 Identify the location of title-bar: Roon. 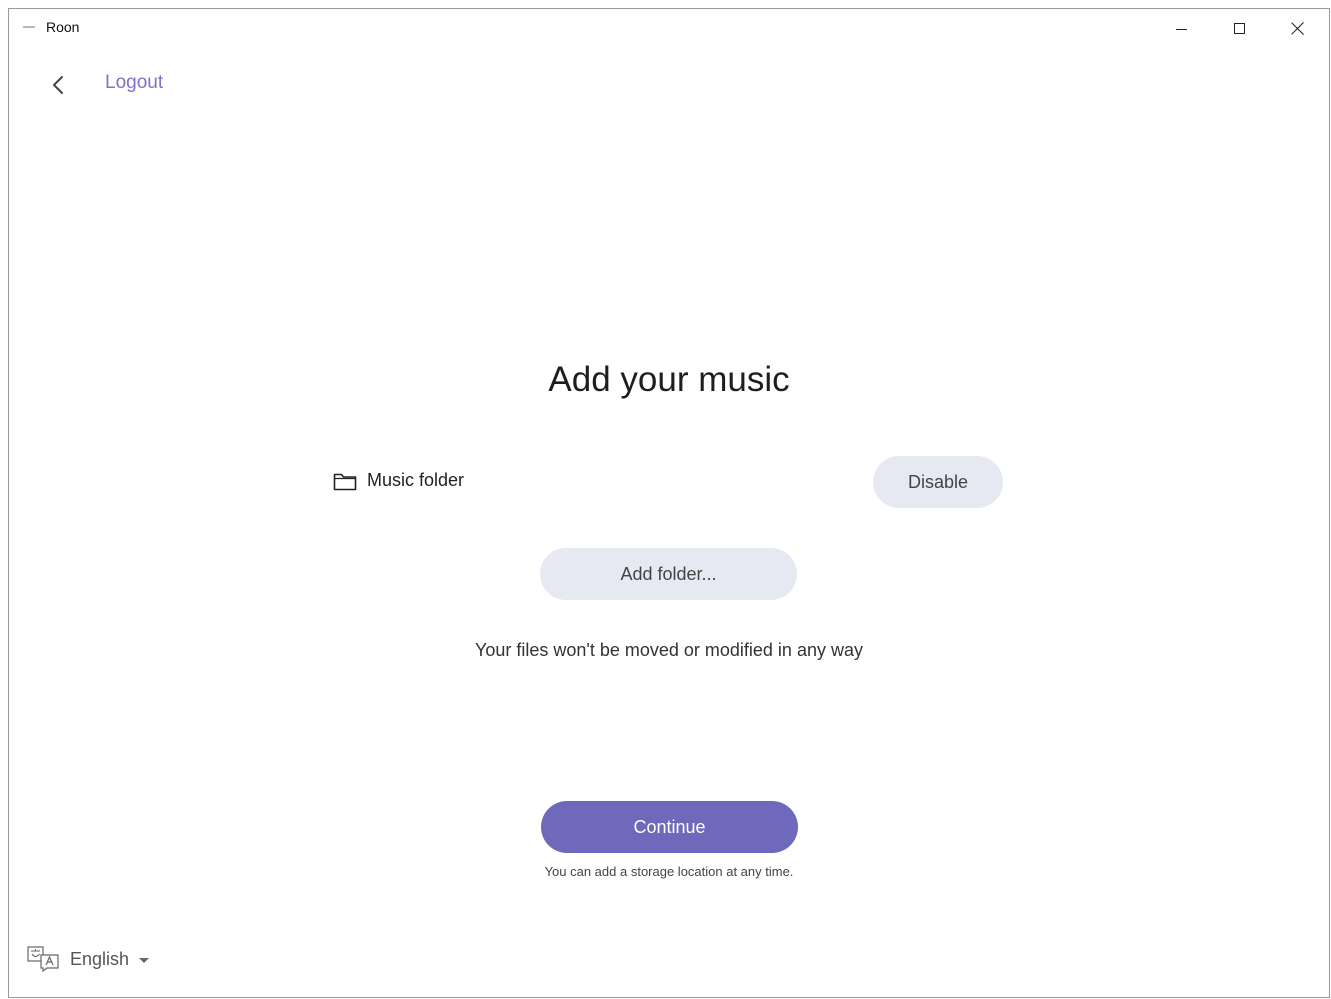
(669, 28).